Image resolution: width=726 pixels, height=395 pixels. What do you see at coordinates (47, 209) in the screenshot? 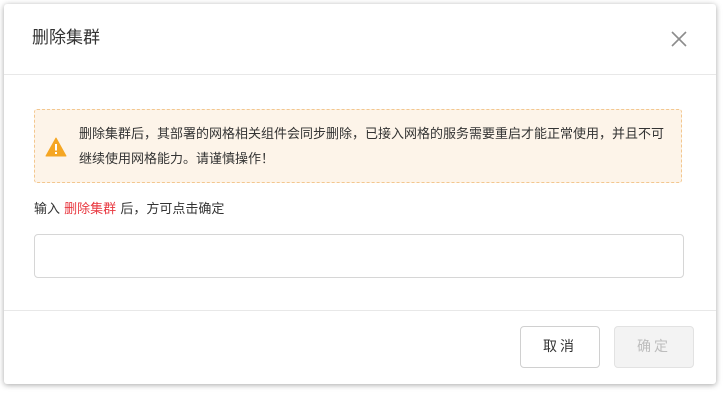
I see `instruction-prefix: 输入` at bounding box center [47, 209].